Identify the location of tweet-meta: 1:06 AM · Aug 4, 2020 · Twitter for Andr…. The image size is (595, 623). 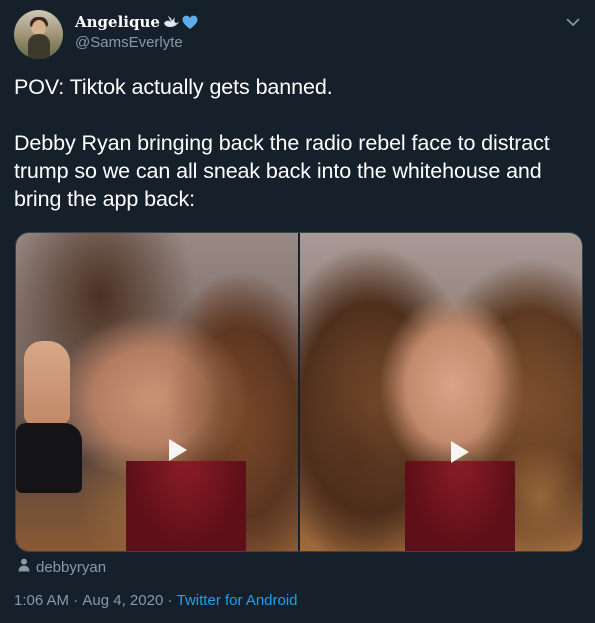
(156, 600).